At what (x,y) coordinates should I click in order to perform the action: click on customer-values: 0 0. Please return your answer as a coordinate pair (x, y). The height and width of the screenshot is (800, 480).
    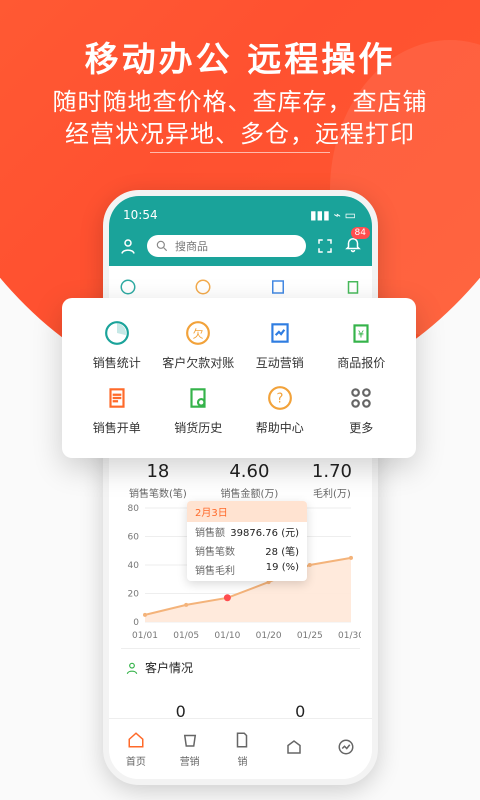
    Looking at the image, I should click on (240, 703).